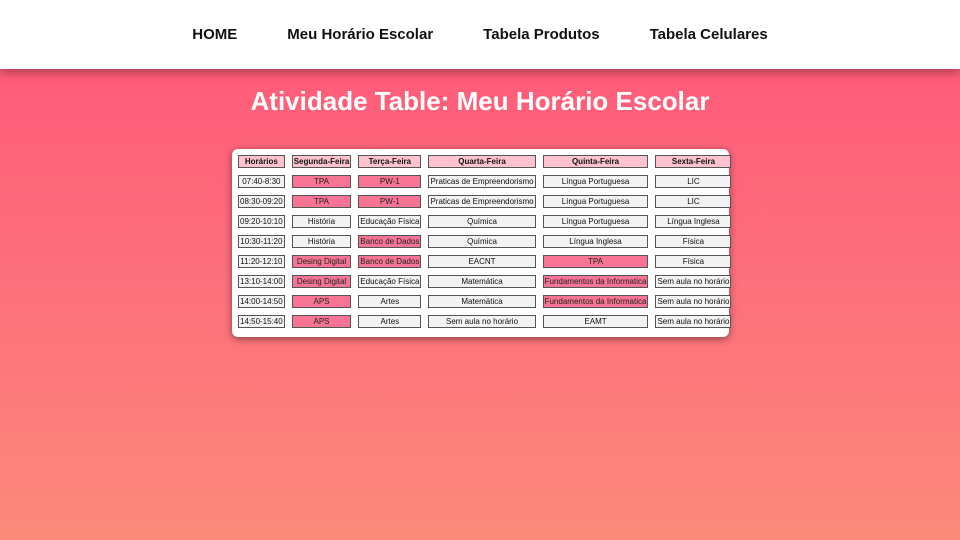 This screenshot has height=540, width=960. I want to click on header-quinta: Quinta-Feira, so click(595, 161).